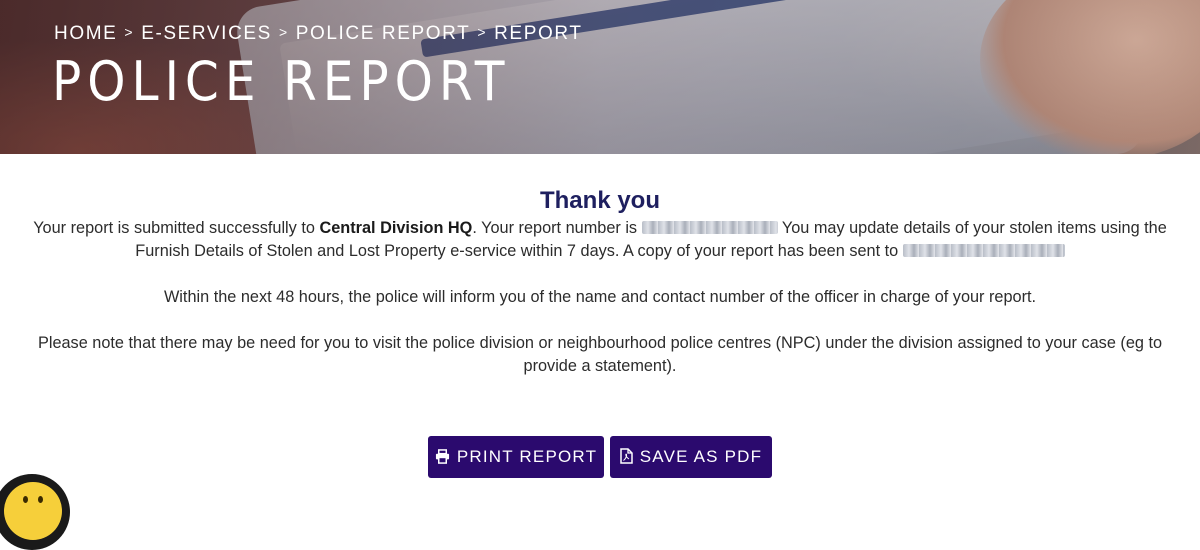 The height and width of the screenshot is (550, 1200). I want to click on division-name: Central Division HQ, so click(396, 228).